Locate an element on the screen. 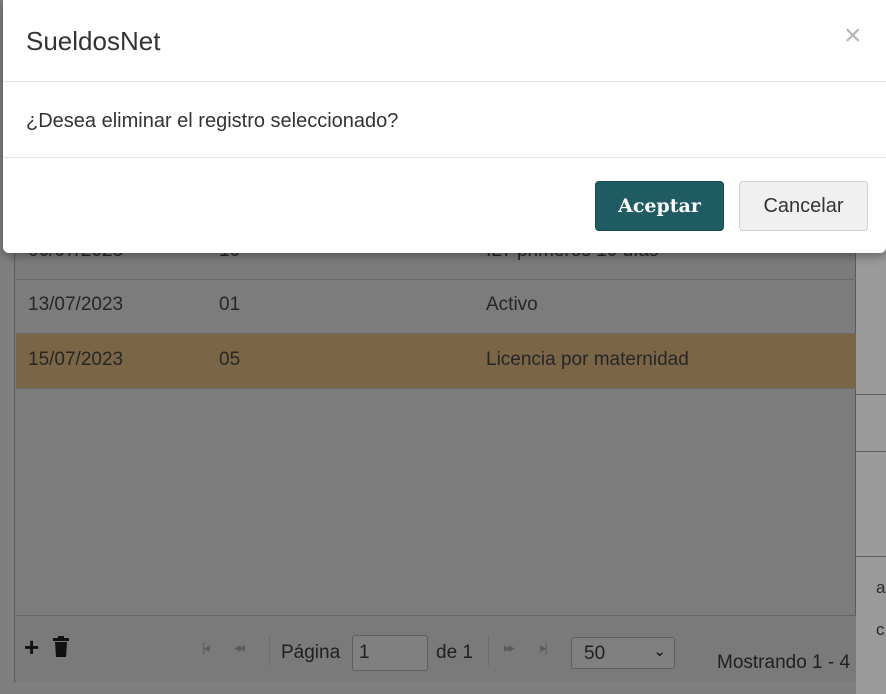  accept-button: Aceptar is located at coordinates (659, 206).